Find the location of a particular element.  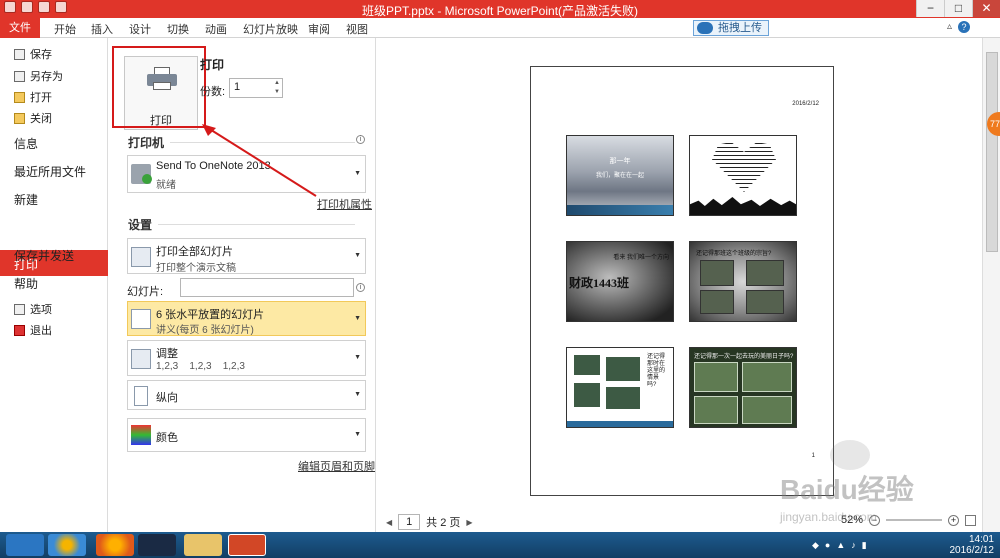

fit-page-icon is located at coordinates (970, 520).